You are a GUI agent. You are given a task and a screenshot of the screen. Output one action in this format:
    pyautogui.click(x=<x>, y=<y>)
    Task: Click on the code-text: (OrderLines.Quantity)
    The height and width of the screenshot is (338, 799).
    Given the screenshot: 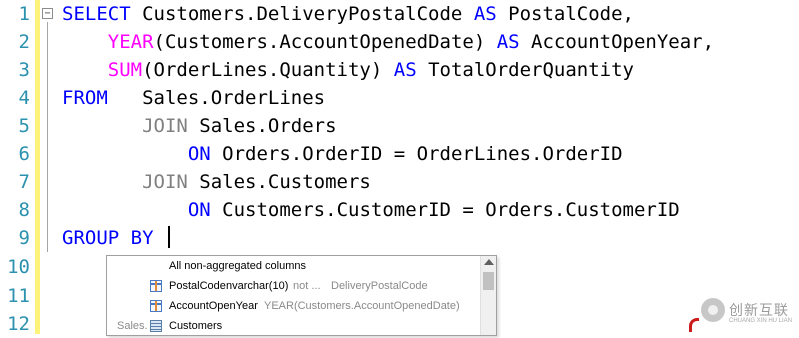 What is the action you would take?
    pyautogui.click(x=268, y=70)
    